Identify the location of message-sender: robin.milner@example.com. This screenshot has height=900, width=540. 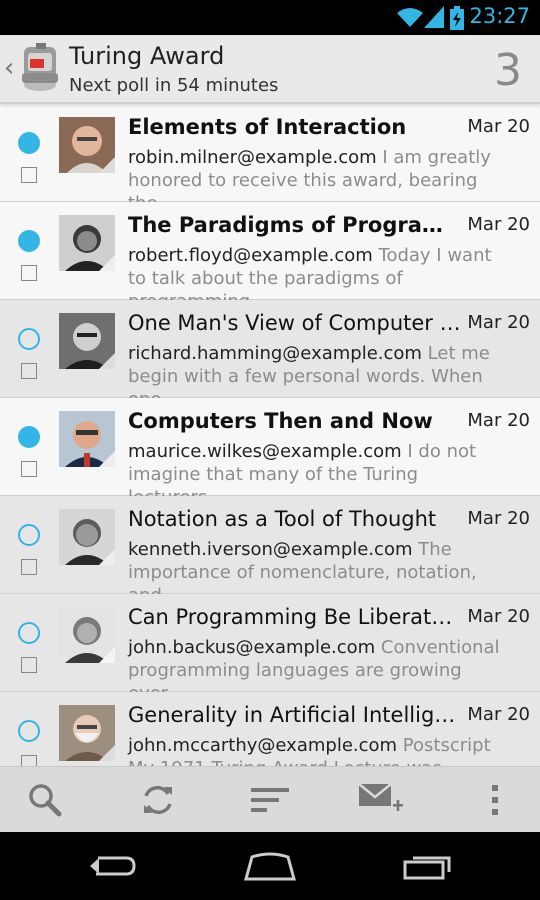
(252, 157).